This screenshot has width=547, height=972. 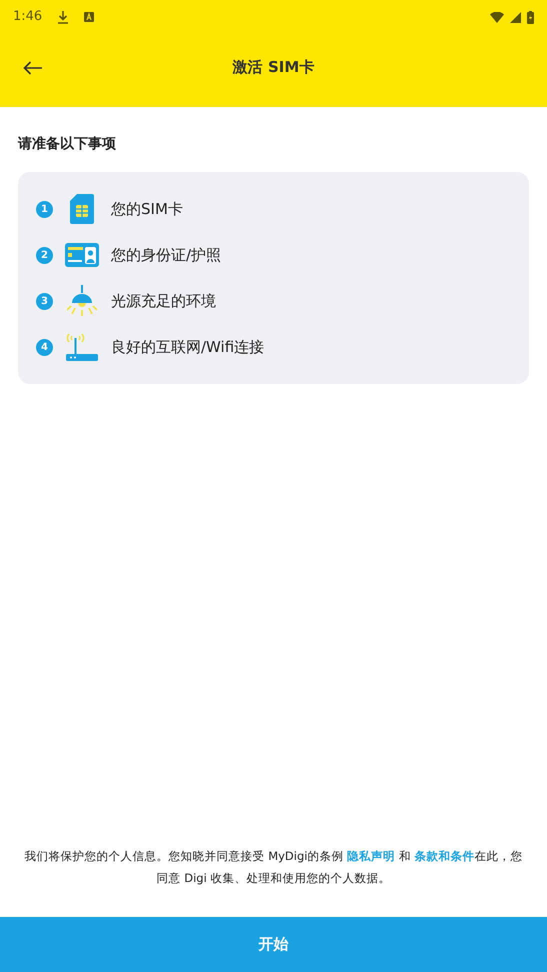 What do you see at coordinates (32, 68) in the screenshot?
I see `back-arrow-icon` at bounding box center [32, 68].